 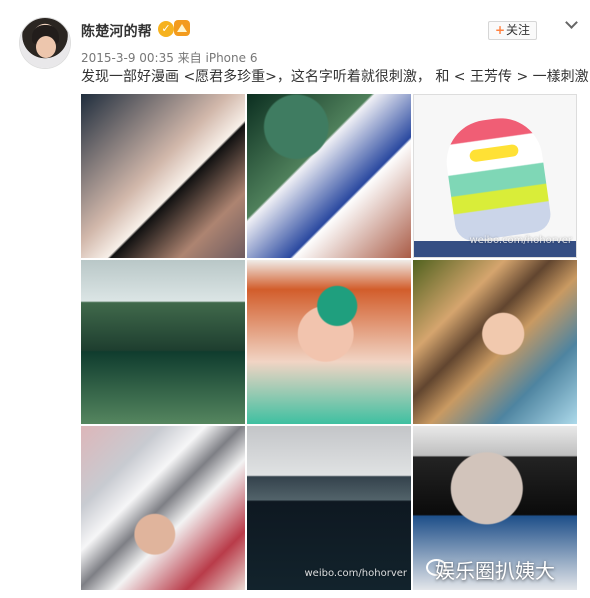 I want to click on author-name: 陈楚河的帮, so click(x=116, y=31).